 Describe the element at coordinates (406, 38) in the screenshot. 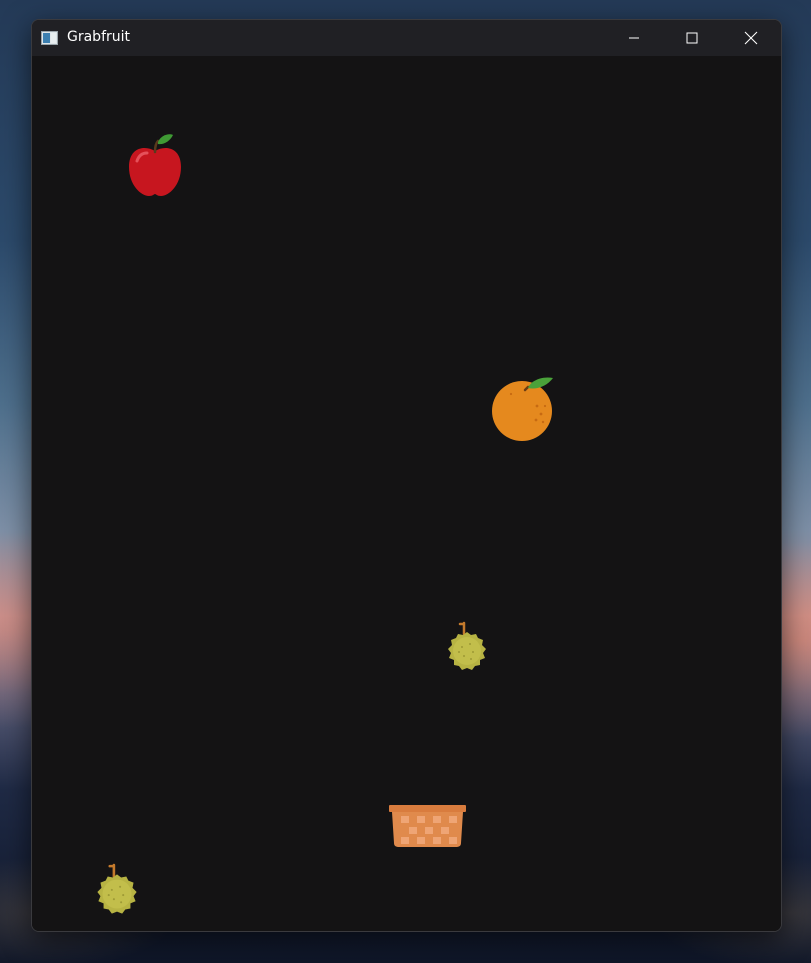

I see `title-bar: Grabfruit` at that location.